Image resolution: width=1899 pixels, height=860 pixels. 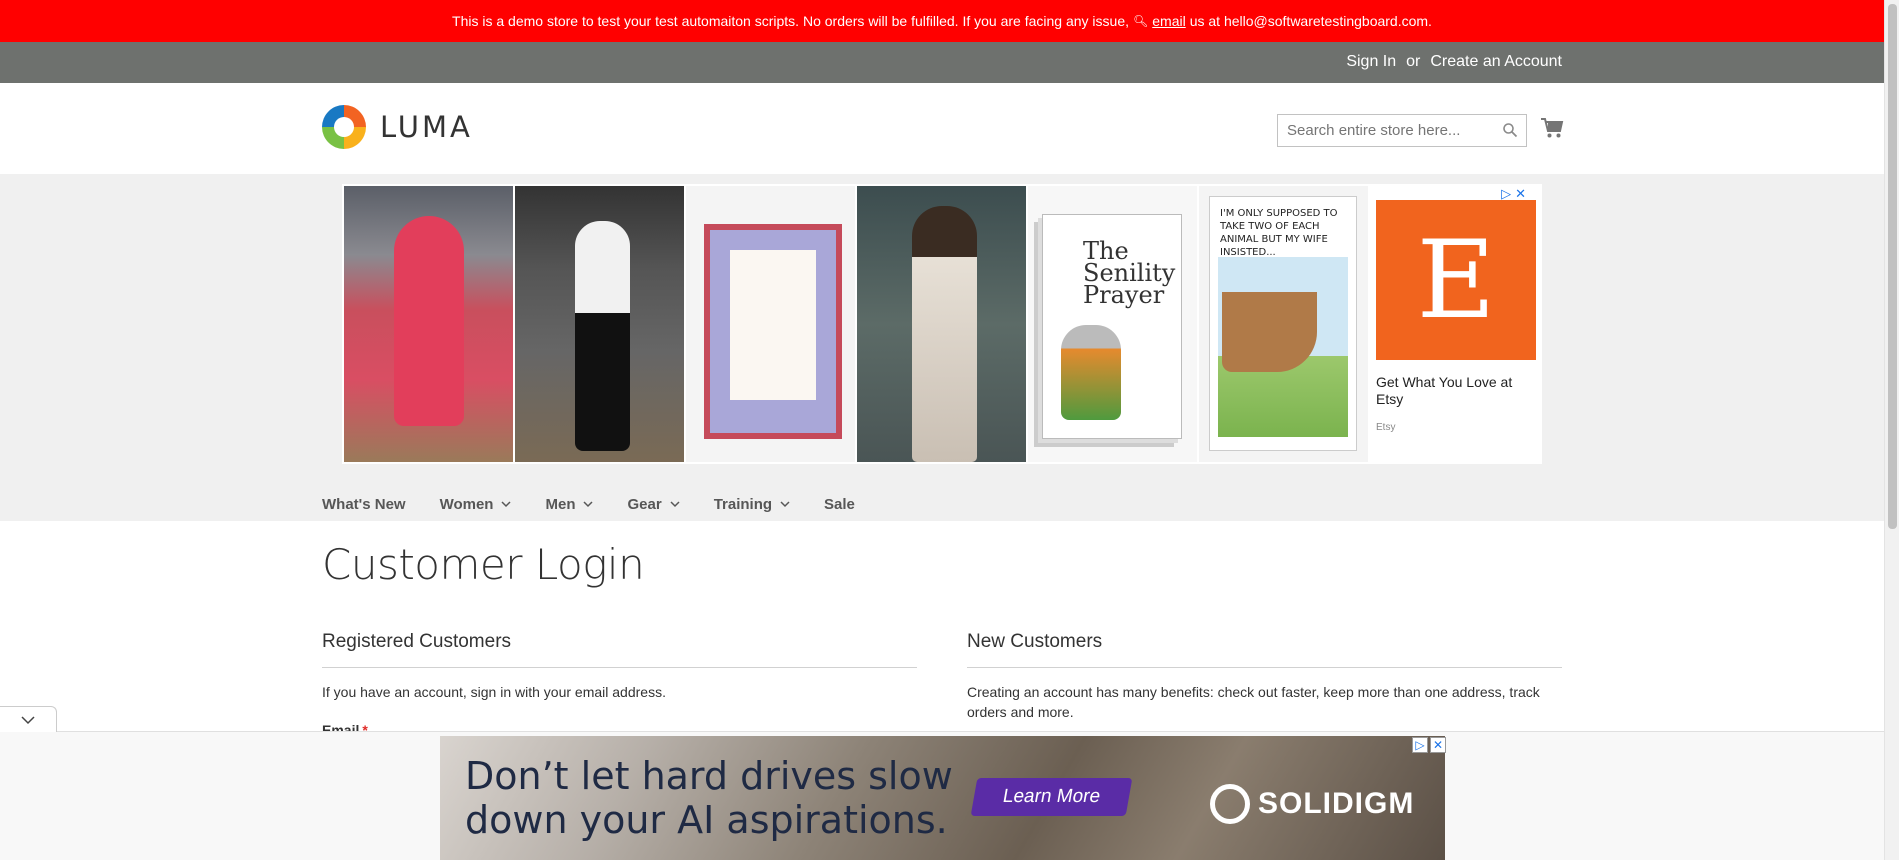 What do you see at coordinates (770, 324) in the screenshot?
I see `ad-image-cartoon-card` at bounding box center [770, 324].